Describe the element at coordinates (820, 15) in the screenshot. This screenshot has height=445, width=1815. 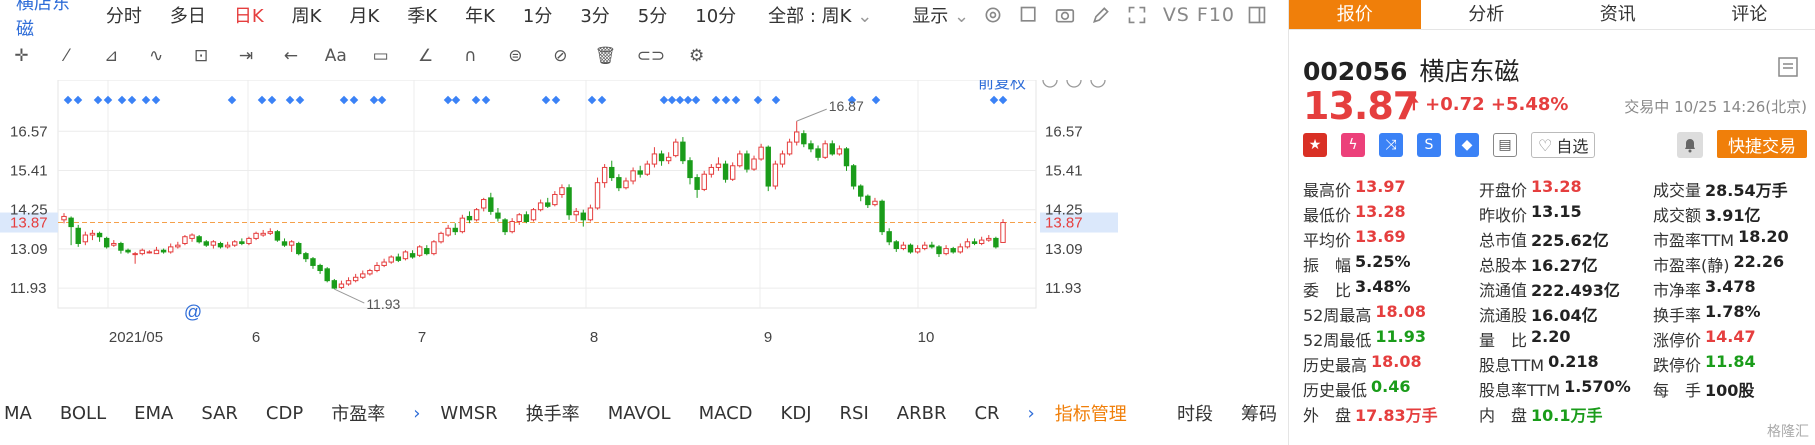
I see `range-select: 全部 : 周K ⌄` at that location.